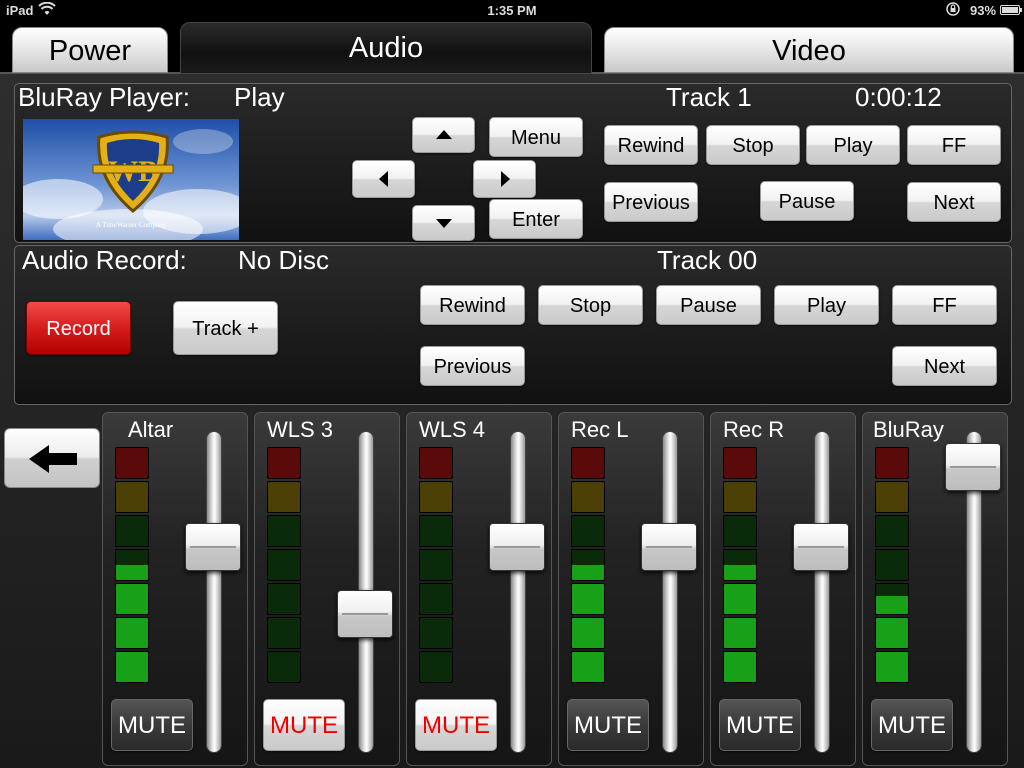 The width and height of the screenshot is (1024, 768). What do you see at coordinates (225, 328) in the screenshot?
I see `track-plus-button: Track +` at bounding box center [225, 328].